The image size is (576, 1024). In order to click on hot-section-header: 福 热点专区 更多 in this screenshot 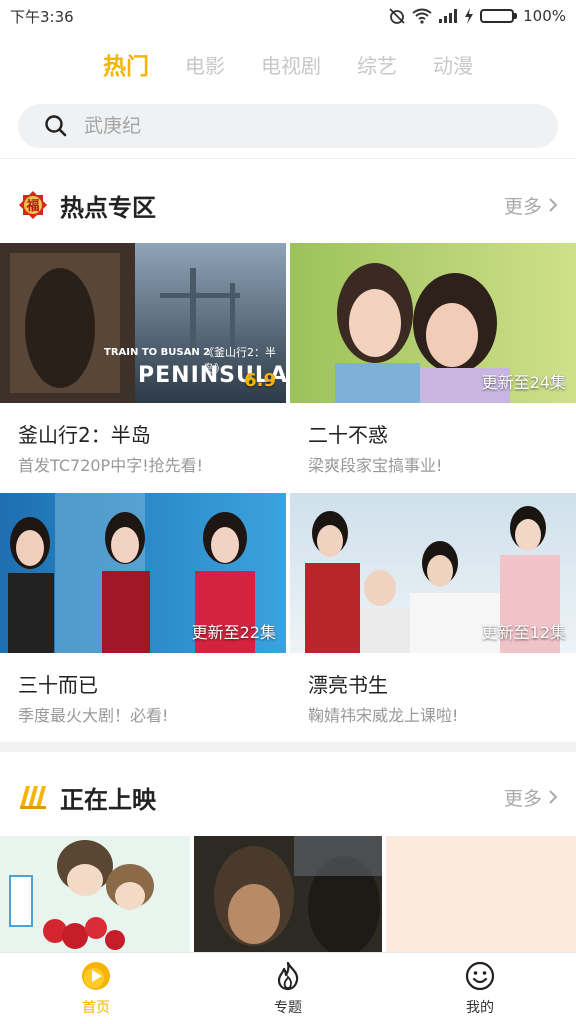, I will do `click(288, 205)`.